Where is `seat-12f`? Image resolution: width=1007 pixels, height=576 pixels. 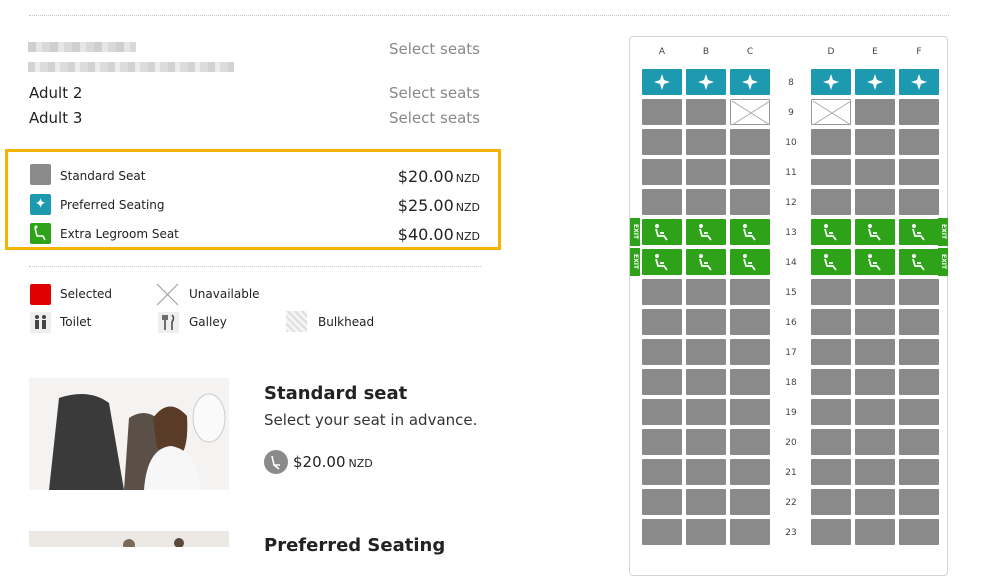
seat-12f is located at coordinates (919, 202).